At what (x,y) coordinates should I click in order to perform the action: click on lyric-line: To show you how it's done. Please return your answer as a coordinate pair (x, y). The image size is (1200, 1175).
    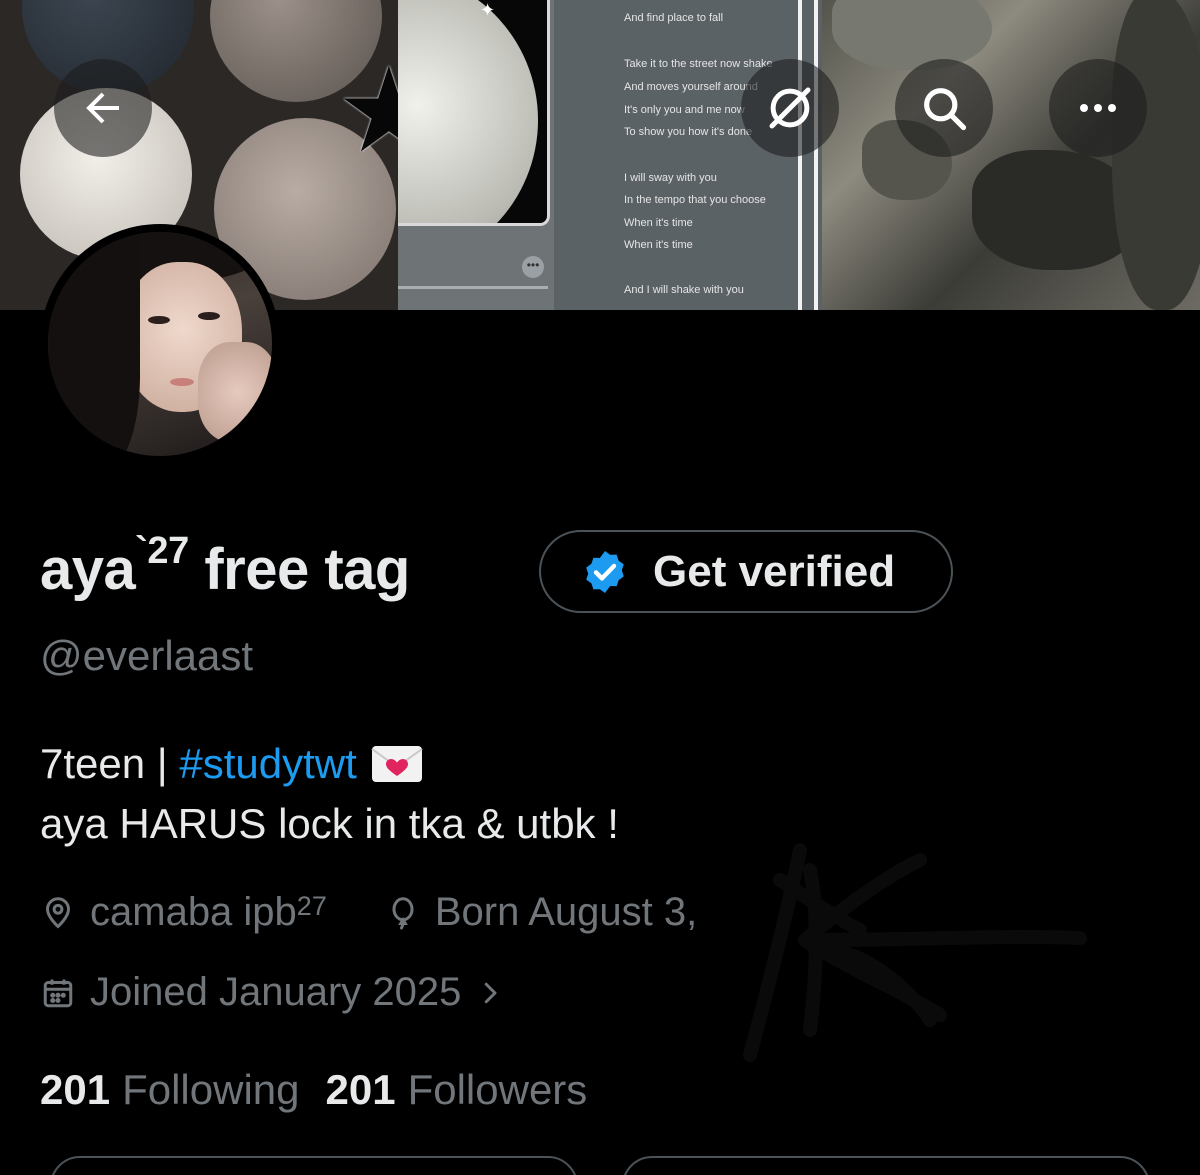
    Looking at the image, I should click on (688, 132).